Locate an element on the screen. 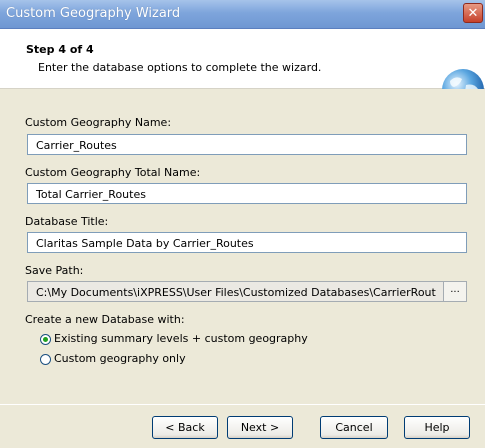 The width and height of the screenshot is (485, 448). cancel-button: Cancel is located at coordinates (354, 427).